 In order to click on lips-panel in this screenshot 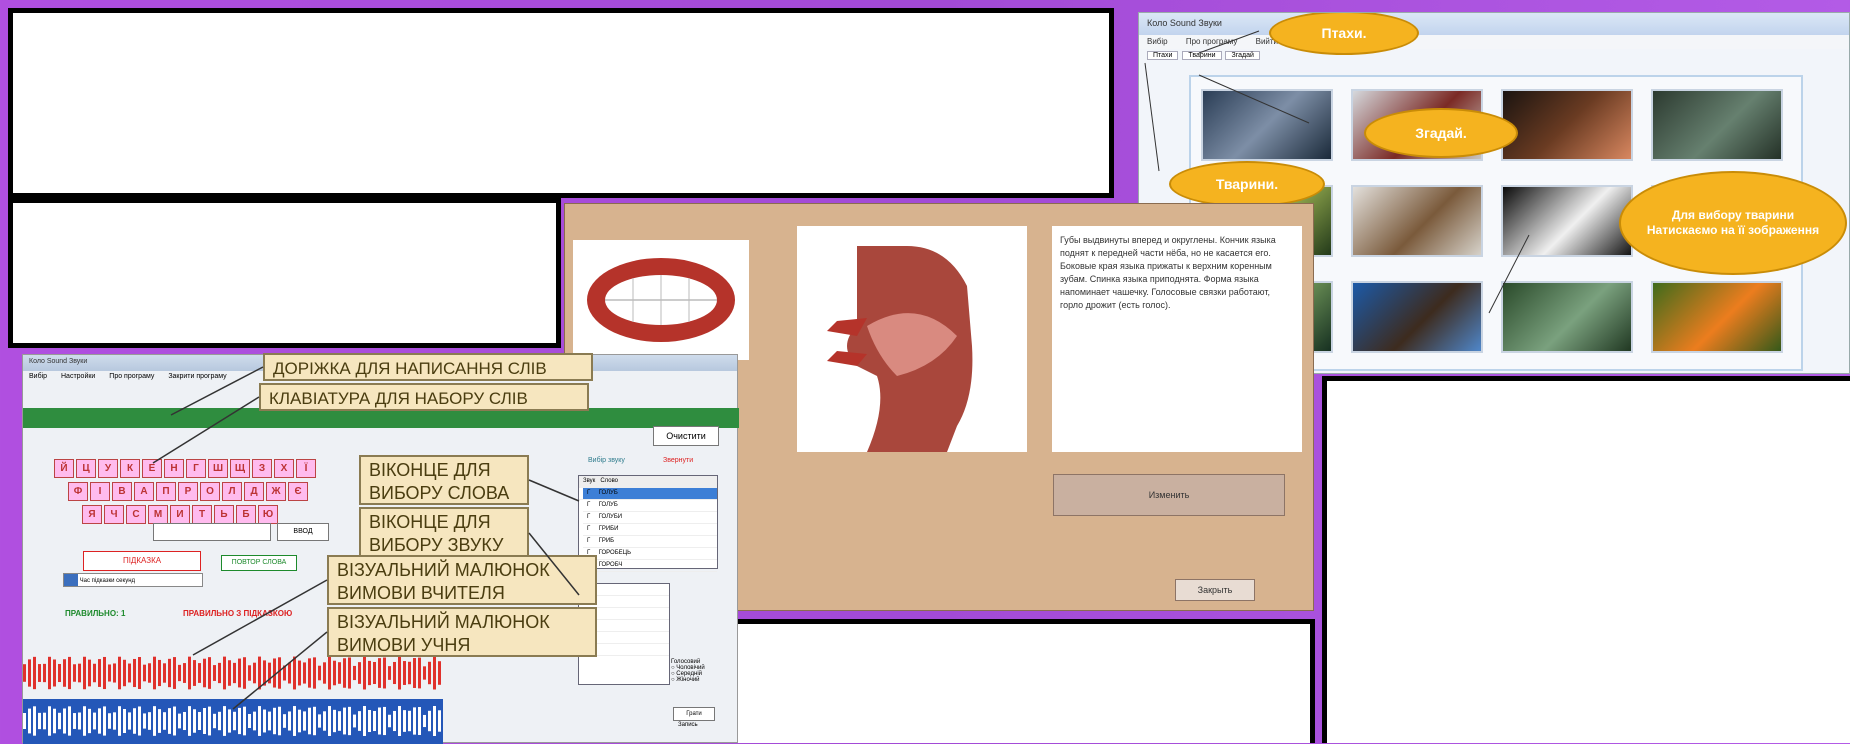, I will do `click(661, 300)`.